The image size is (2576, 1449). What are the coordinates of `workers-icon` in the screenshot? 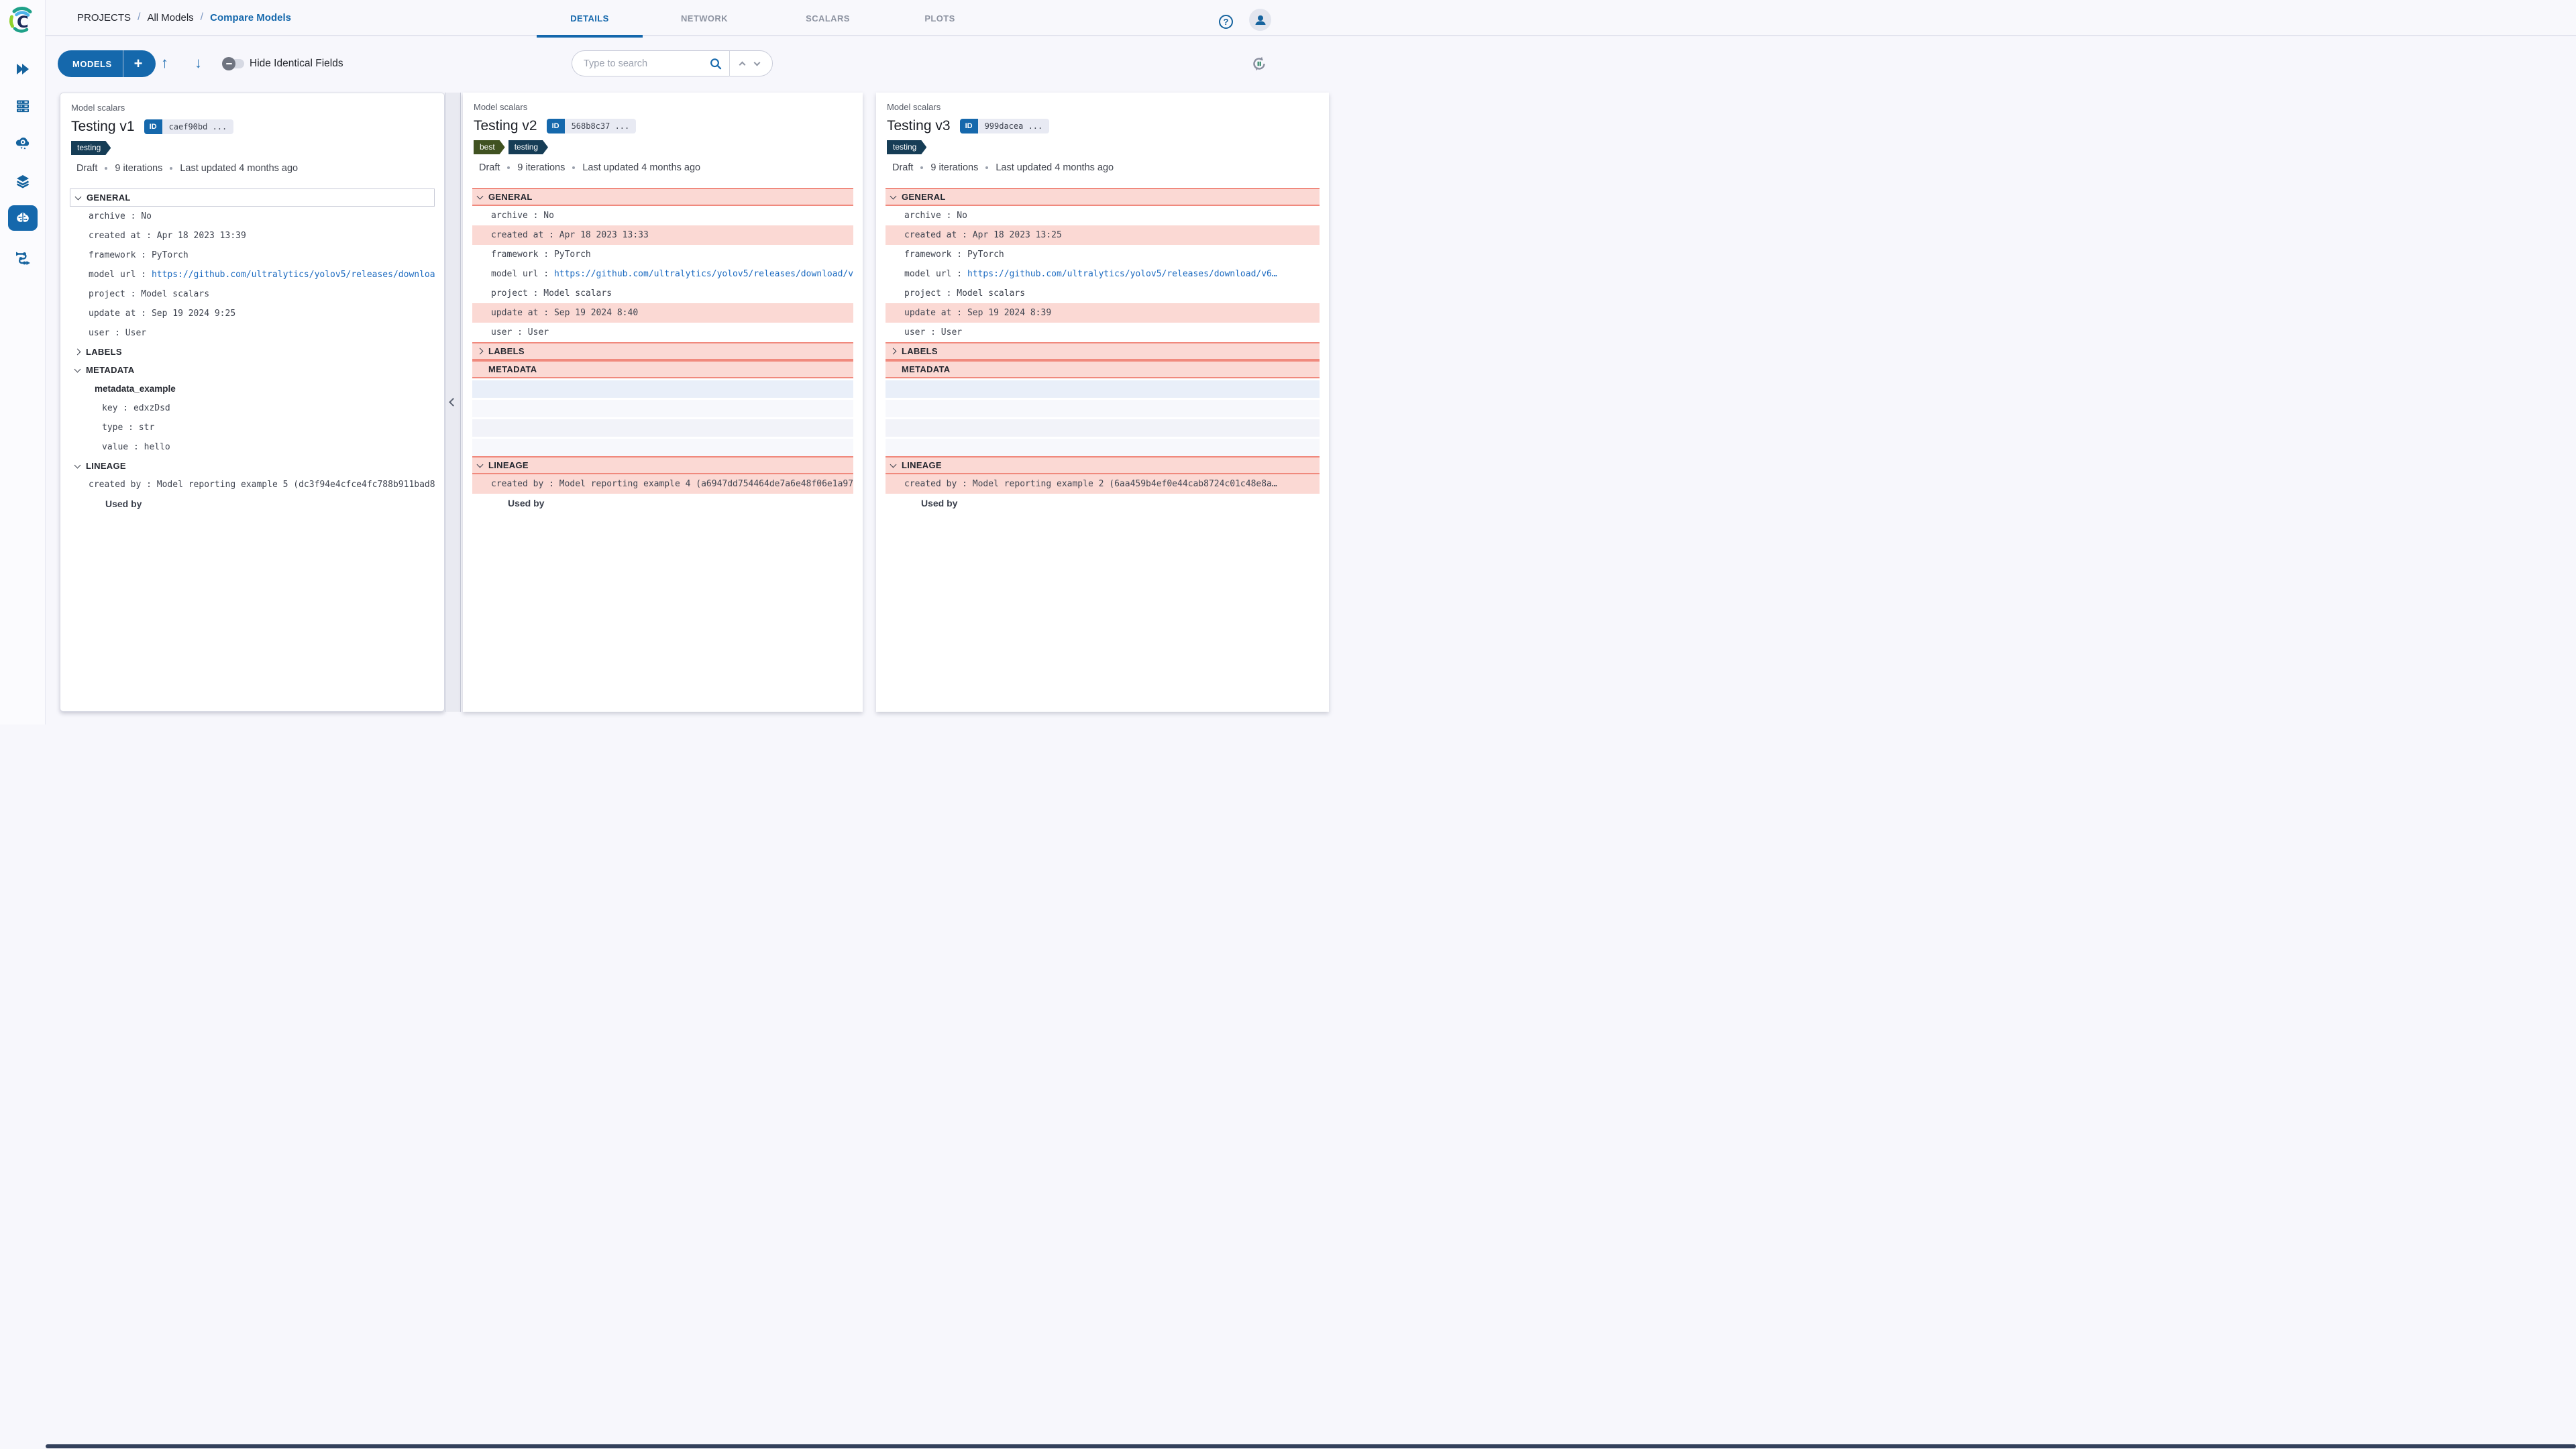 It's located at (23, 106).